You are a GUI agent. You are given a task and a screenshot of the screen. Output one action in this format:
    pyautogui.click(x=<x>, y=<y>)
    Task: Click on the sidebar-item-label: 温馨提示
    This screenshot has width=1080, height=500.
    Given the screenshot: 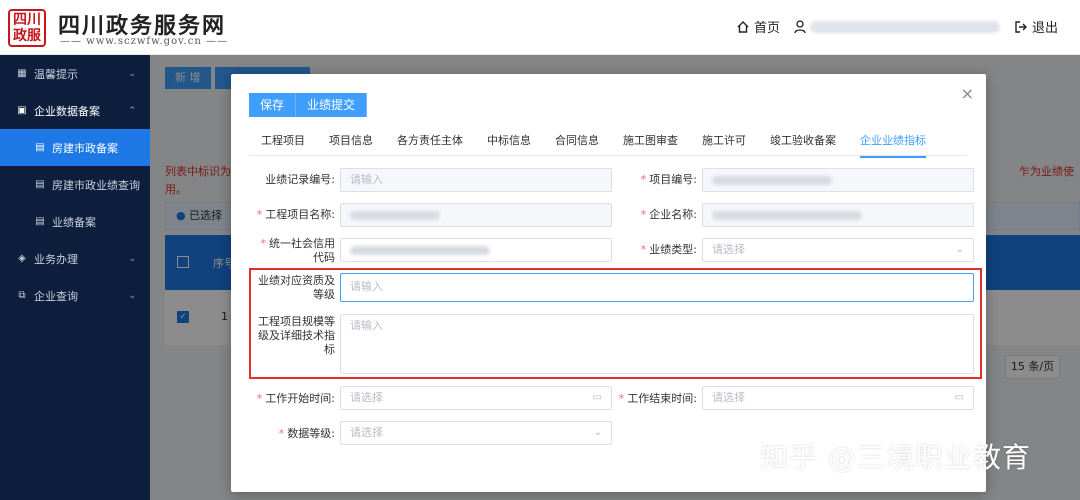 What is the action you would take?
    pyautogui.click(x=56, y=74)
    